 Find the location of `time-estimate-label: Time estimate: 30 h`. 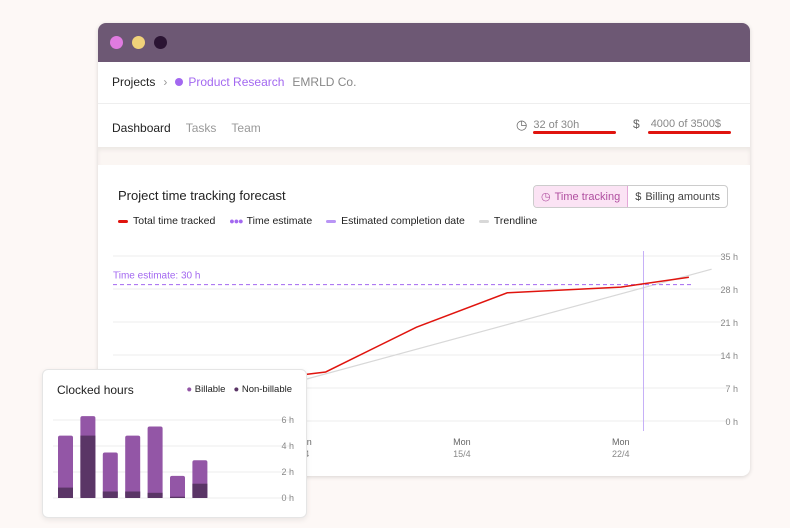

time-estimate-label: Time estimate: 30 h is located at coordinates (156, 276).